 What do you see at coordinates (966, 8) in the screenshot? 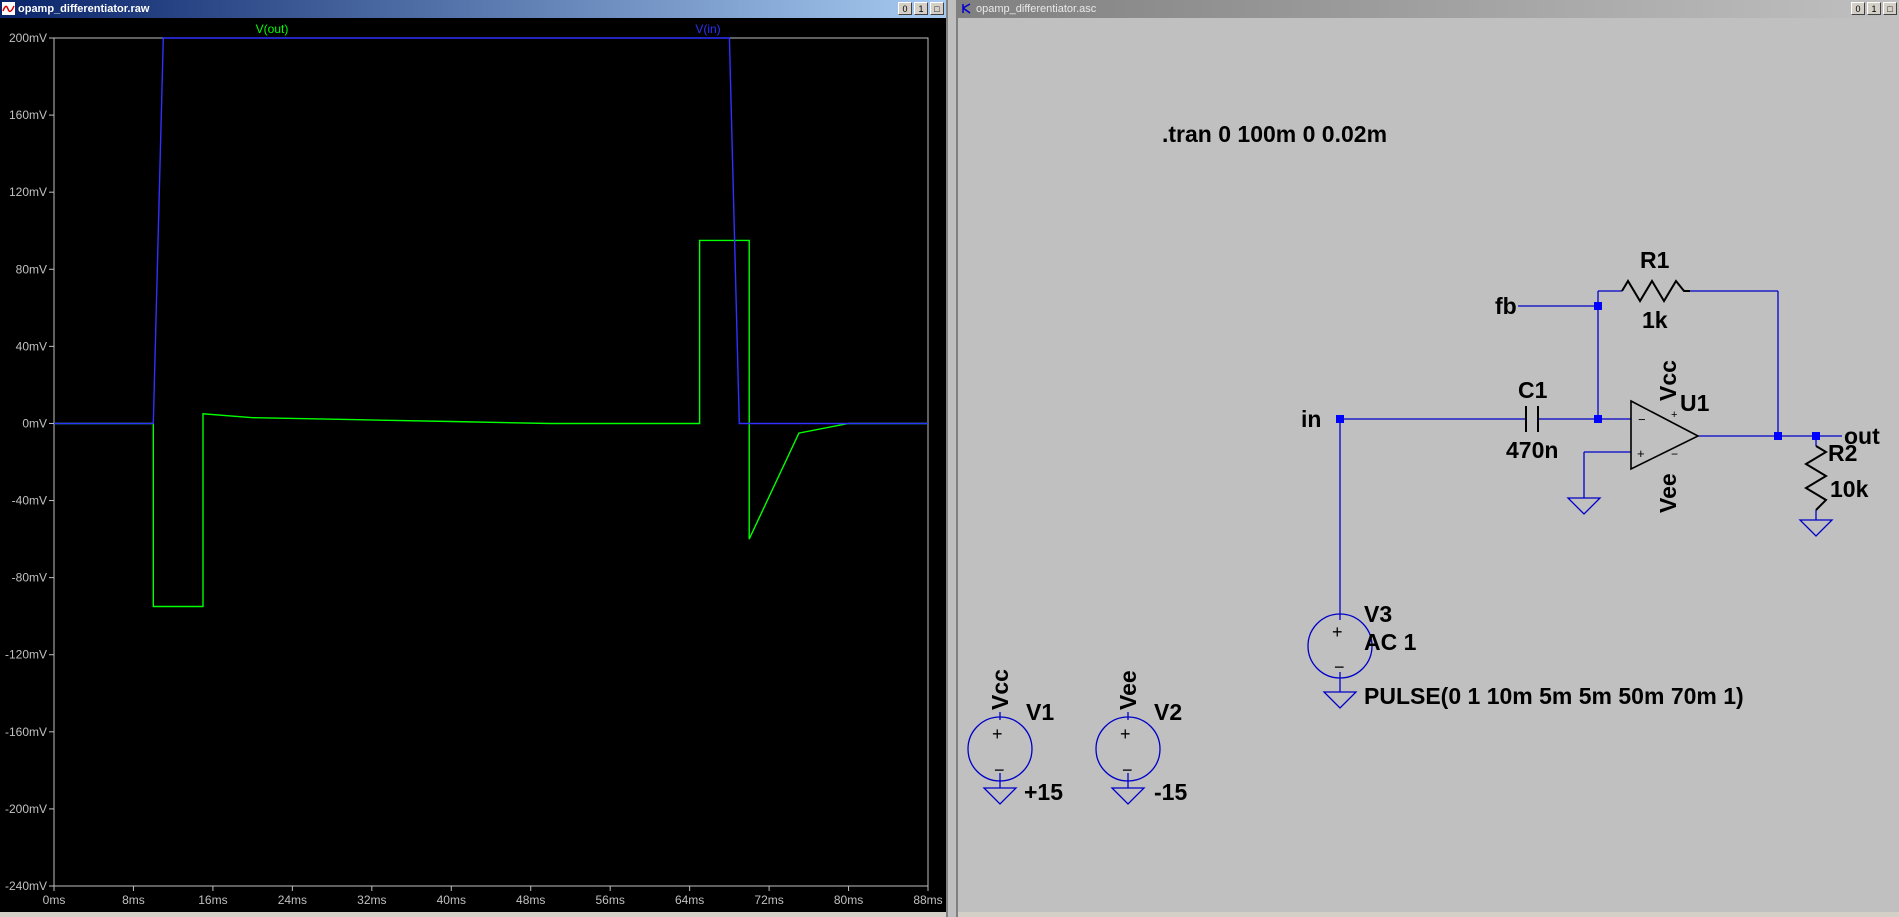
I see `schematic-app-icon` at bounding box center [966, 8].